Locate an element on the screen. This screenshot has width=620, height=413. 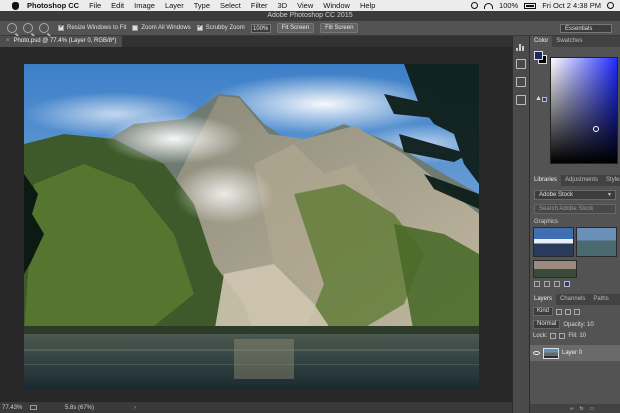
lock-icon is located at coordinates (553, 336).